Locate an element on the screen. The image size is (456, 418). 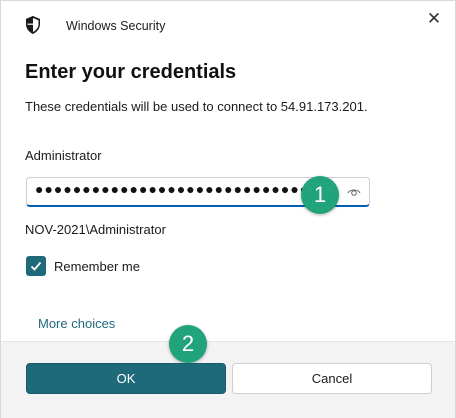
eye-icon is located at coordinates (354, 192).